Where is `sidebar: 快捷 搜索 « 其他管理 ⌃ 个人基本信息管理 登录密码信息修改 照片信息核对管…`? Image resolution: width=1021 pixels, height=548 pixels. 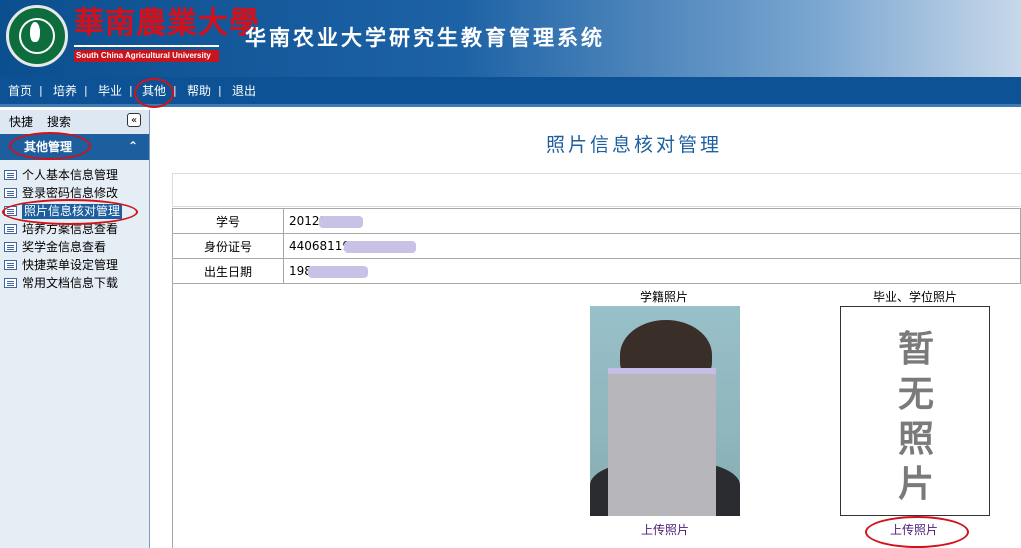
sidebar: 快捷 搜索 « 其他管理 ⌃ 个人基本信息管理 登录密码信息修改 照片信息核对管… is located at coordinates (75, 329).